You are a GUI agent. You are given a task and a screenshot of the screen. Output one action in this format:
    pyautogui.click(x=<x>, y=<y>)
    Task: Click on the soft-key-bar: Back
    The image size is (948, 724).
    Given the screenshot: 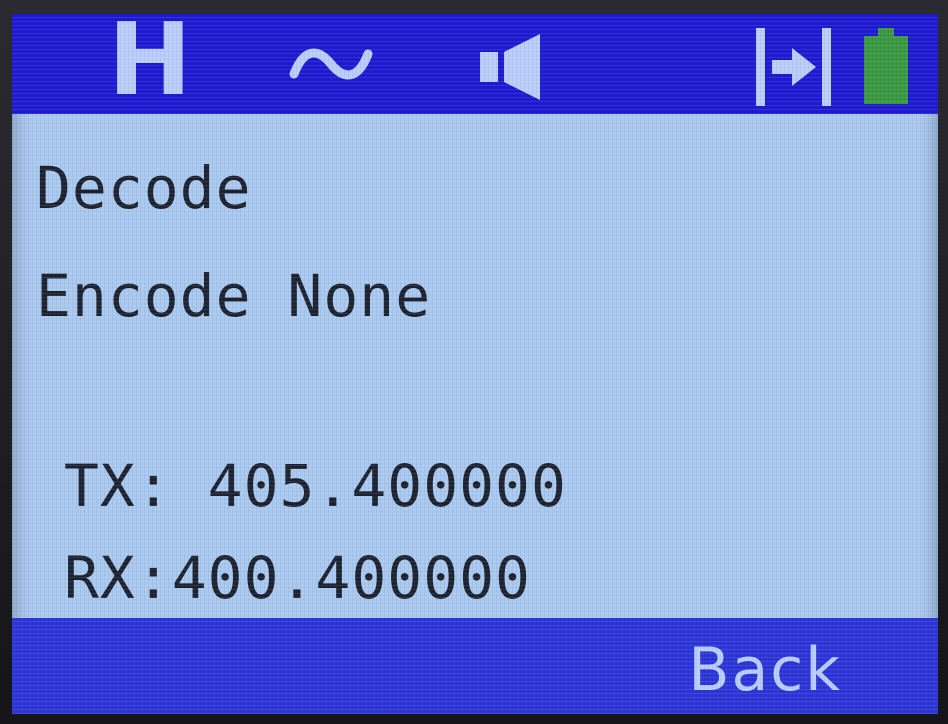 What is the action you would take?
    pyautogui.click(x=475, y=666)
    